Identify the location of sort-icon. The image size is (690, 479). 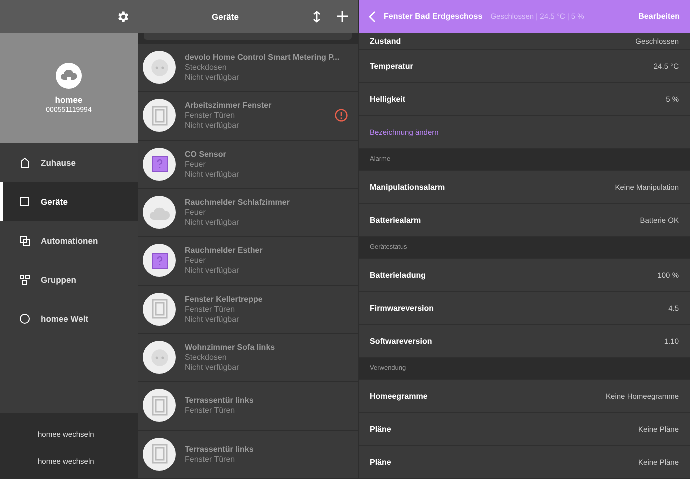
(317, 16).